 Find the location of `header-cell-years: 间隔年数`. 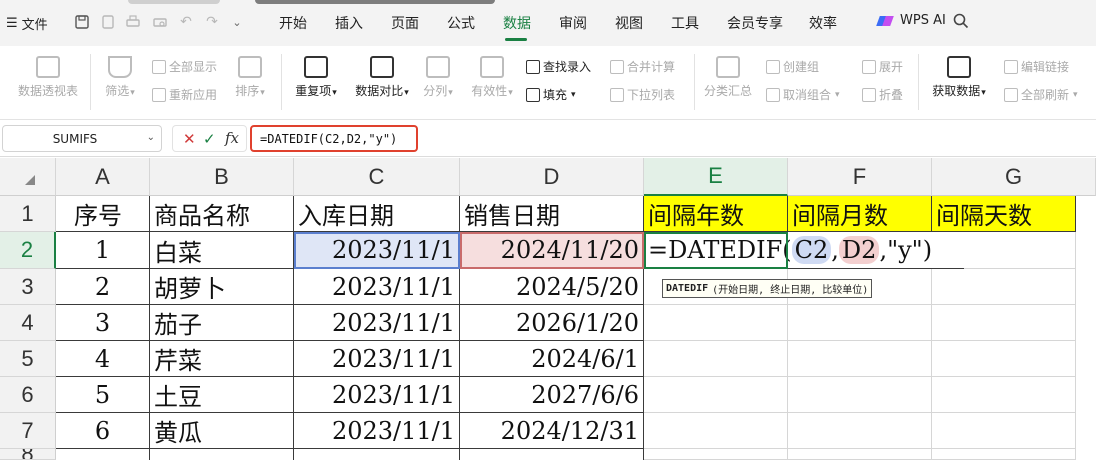

header-cell-years: 间隔年数 is located at coordinates (716, 214).